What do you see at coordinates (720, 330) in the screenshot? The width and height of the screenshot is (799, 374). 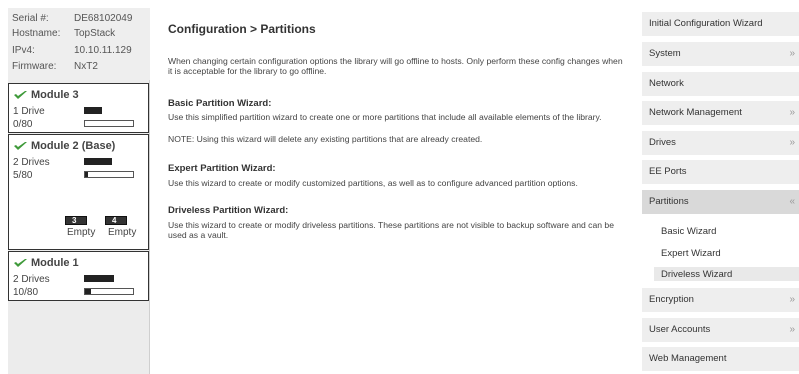 I see `nav-user-accounts: User Accounts »` at bounding box center [720, 330].